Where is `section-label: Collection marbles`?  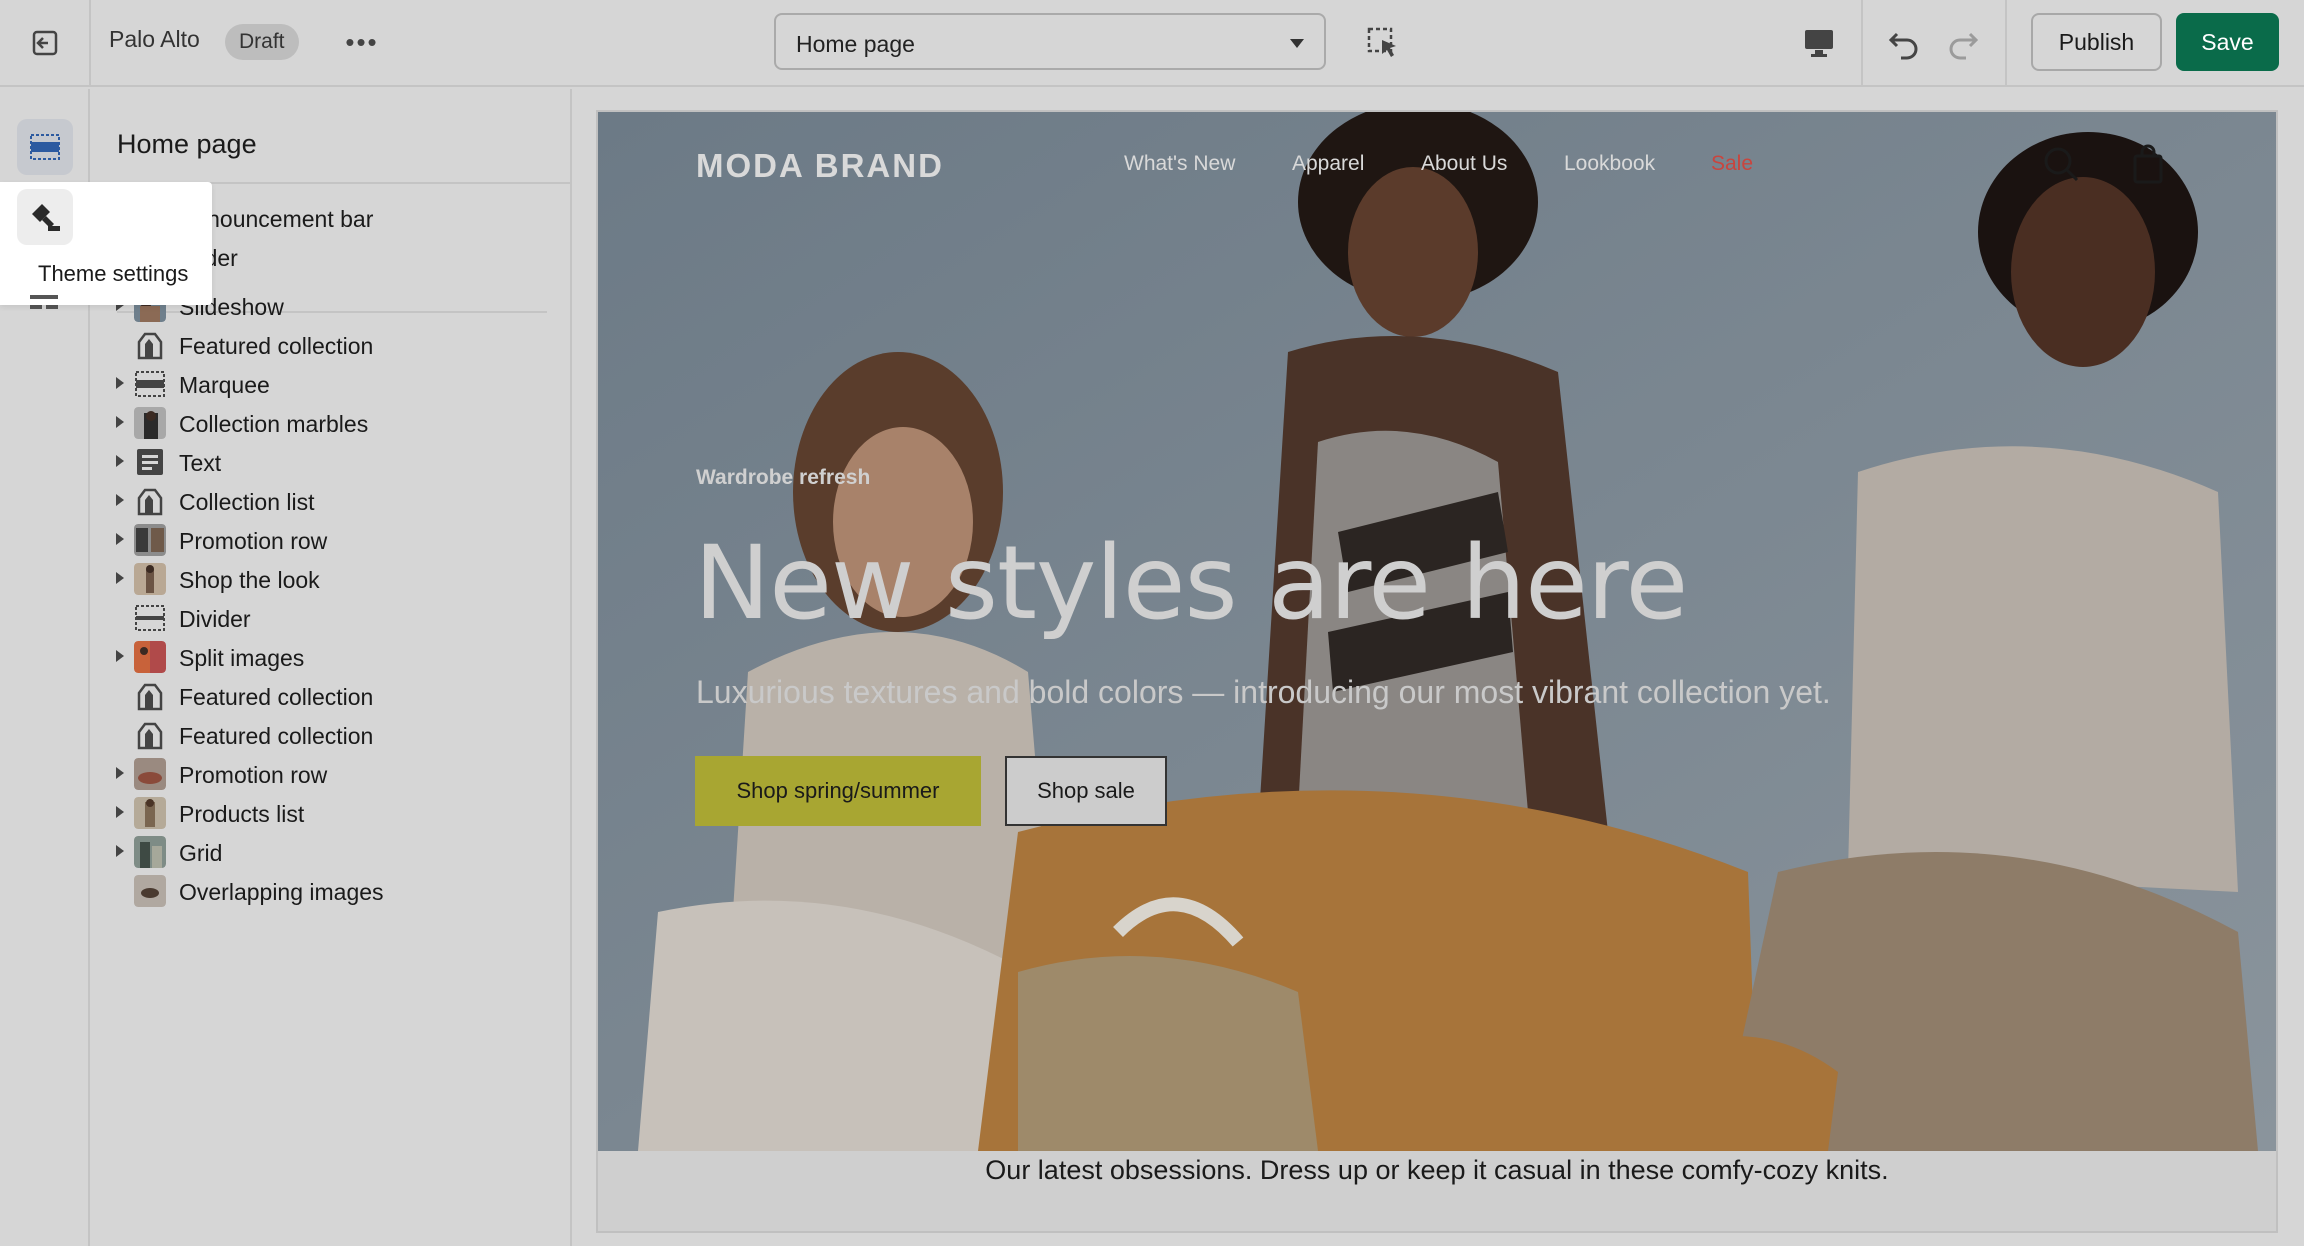
section-label: Collection marbles is located at coordinates (274, 424).